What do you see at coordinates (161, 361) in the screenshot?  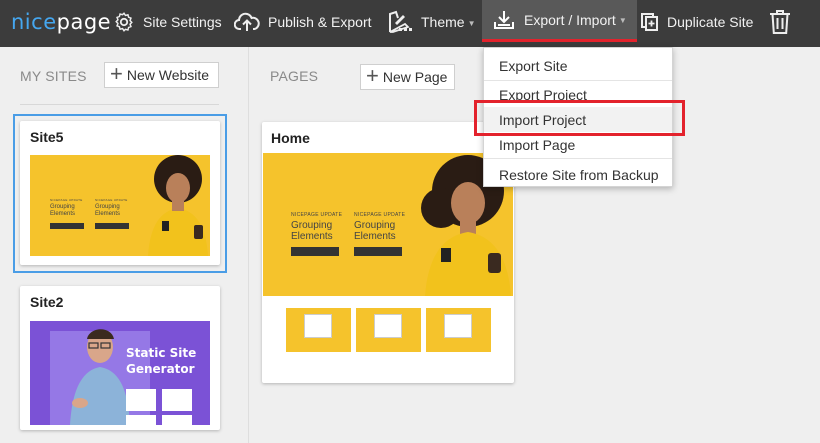 I see `thumb-heading: Static Site Generator` at bounding box center [161, 361].